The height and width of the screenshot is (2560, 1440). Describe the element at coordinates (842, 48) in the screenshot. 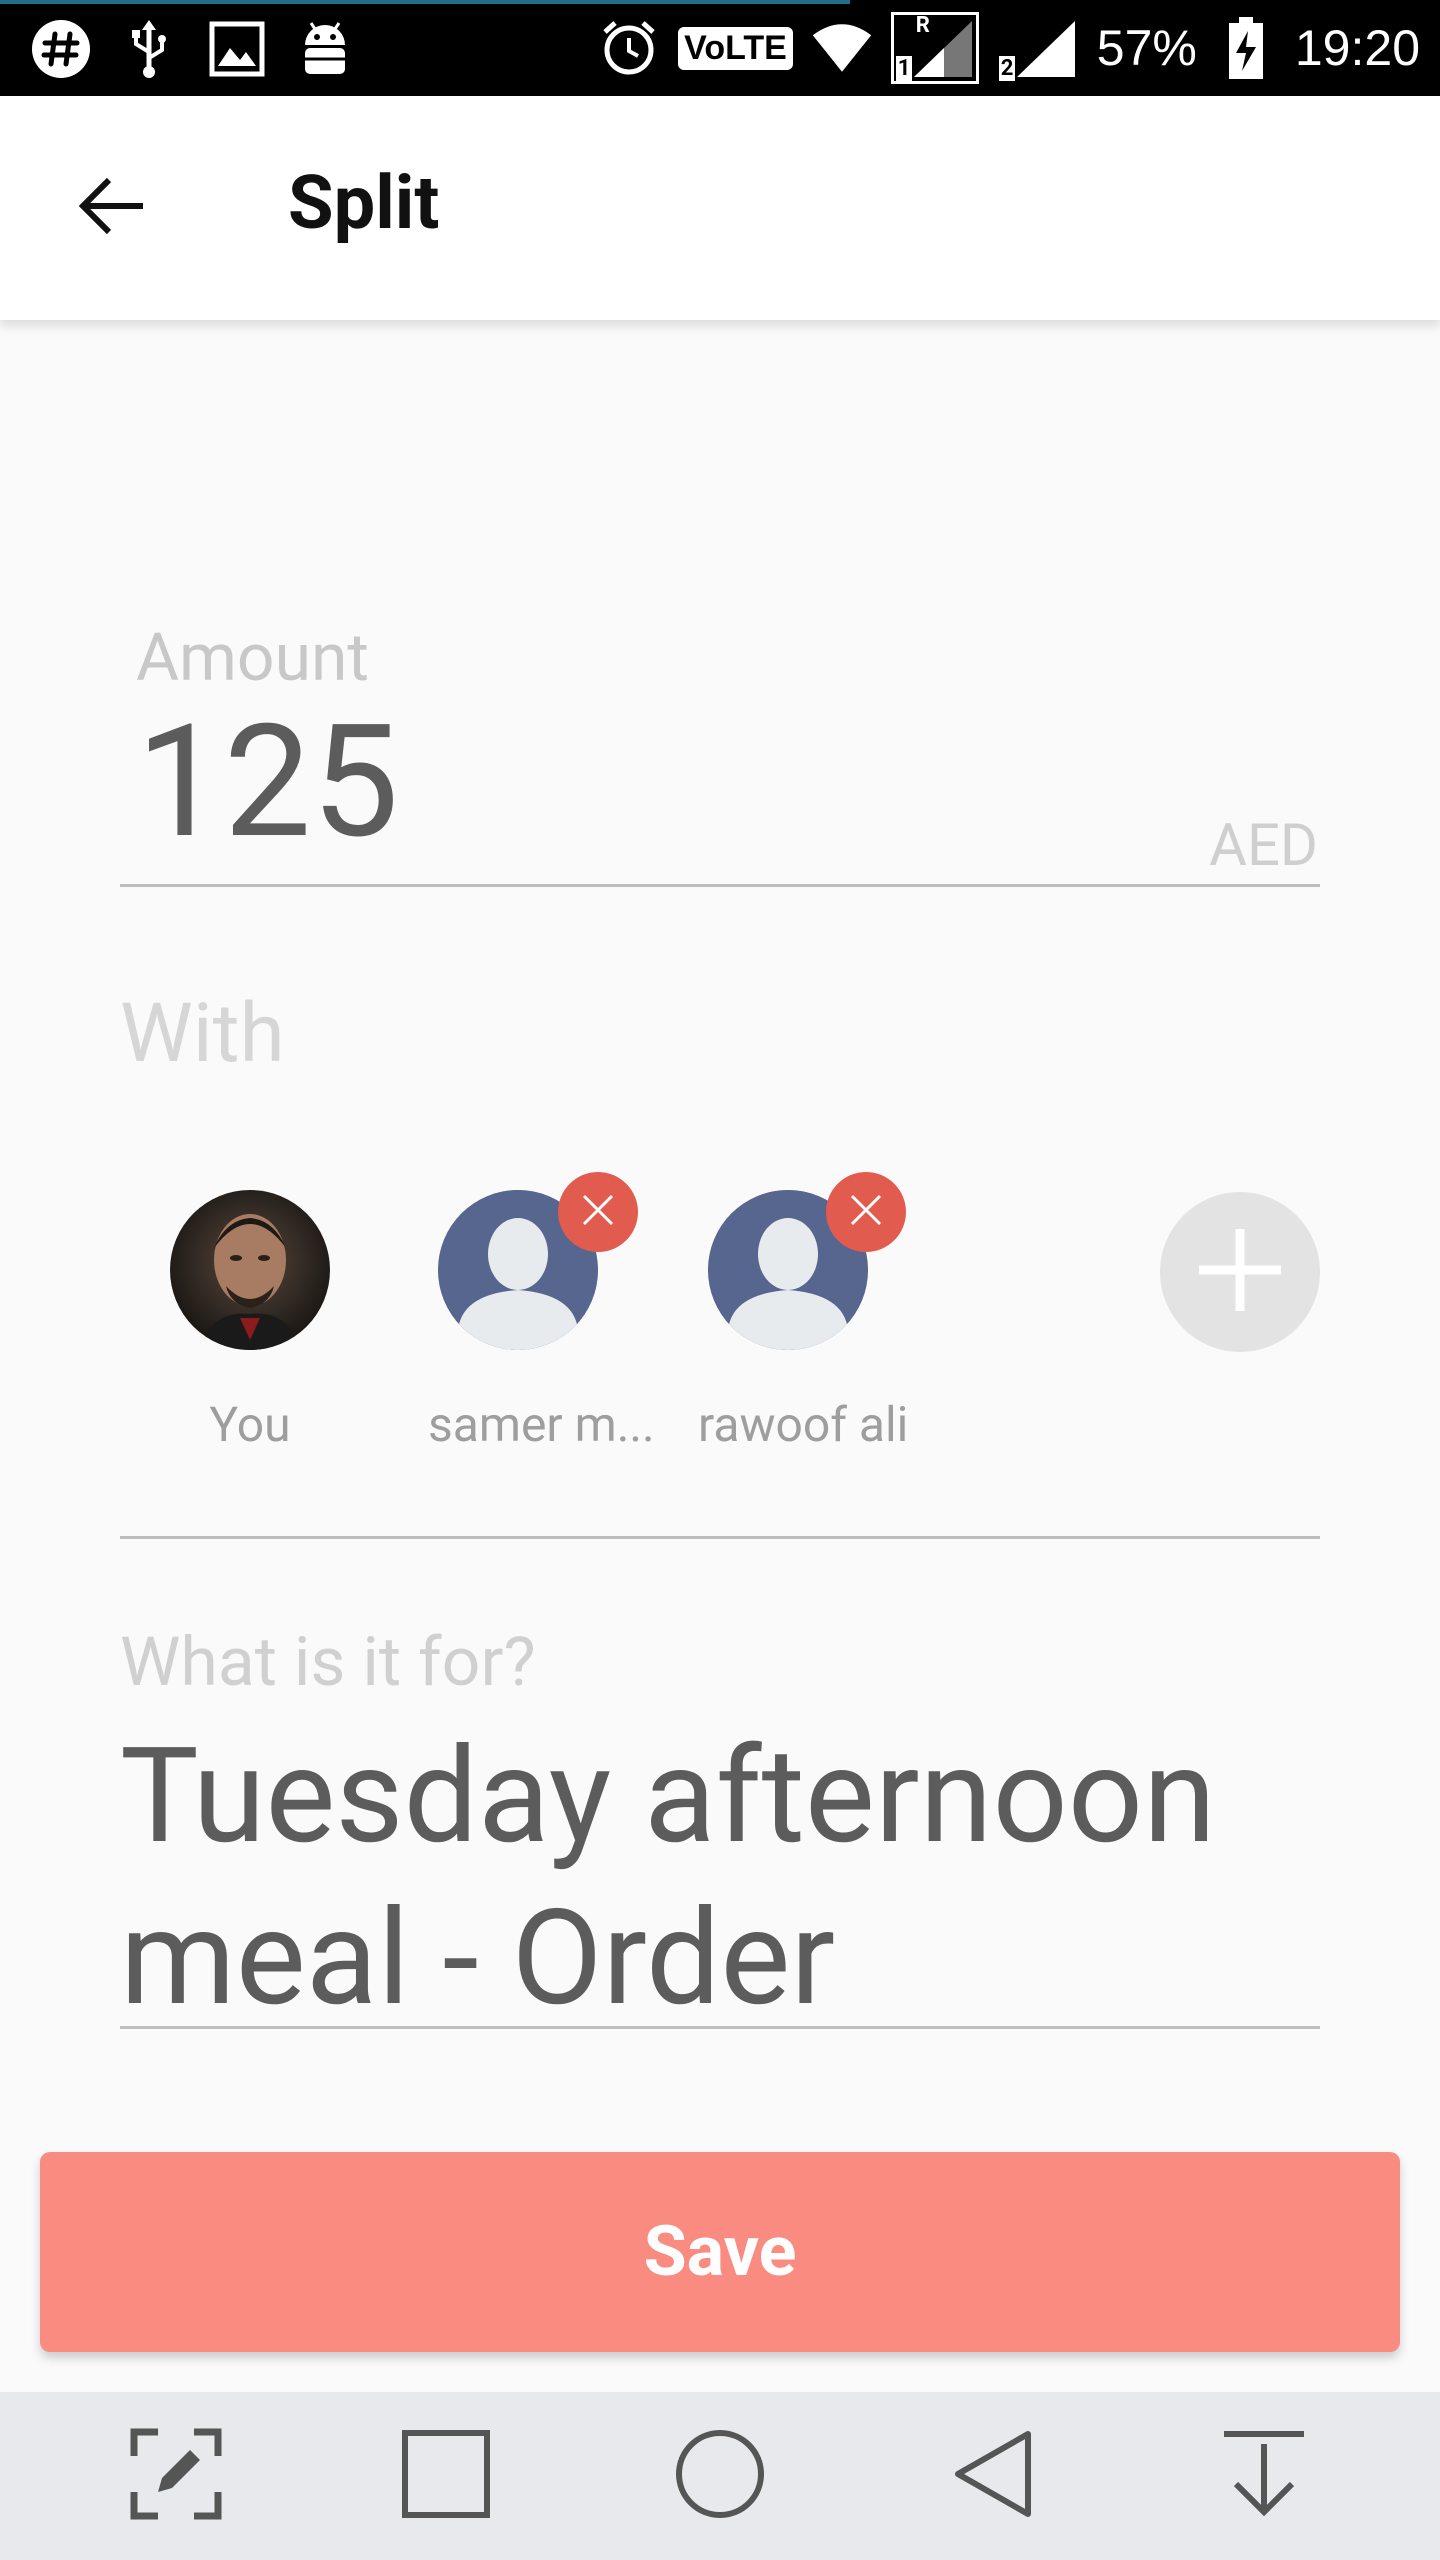

I see `wifi-icon` at that location.